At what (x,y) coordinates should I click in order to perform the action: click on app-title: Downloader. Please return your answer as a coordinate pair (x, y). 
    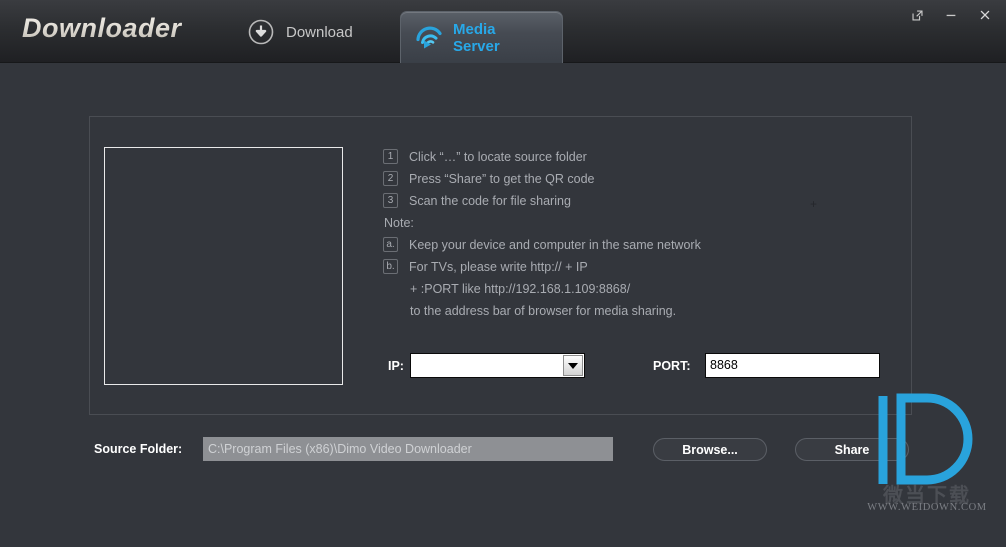
    Looking at the image, I should click on (102, 28).